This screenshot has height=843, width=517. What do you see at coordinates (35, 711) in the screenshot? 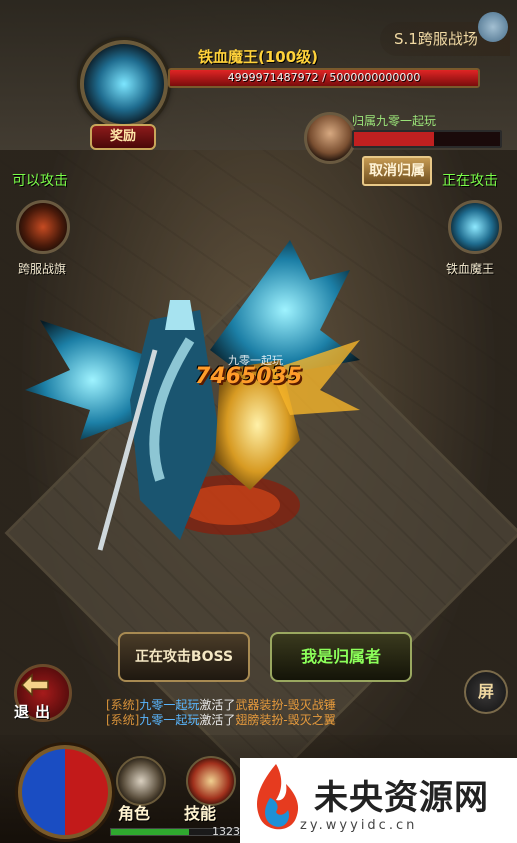
I see `exit-label: 退出` at bounding box center [35, 711].